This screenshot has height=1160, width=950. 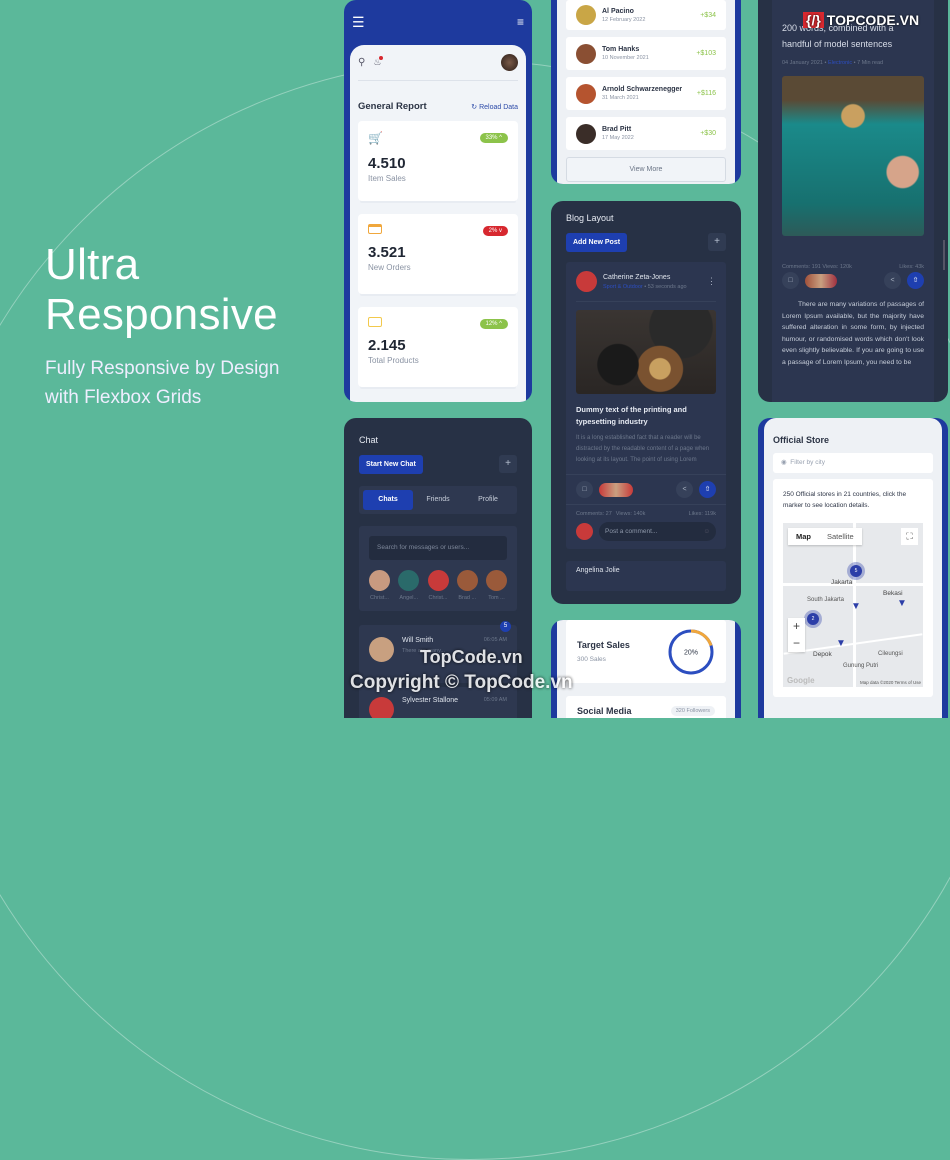 What do you see at coordinates (616, 489) in the screenshot?
I see `liker-avatars` at bounding box center [616, 489].